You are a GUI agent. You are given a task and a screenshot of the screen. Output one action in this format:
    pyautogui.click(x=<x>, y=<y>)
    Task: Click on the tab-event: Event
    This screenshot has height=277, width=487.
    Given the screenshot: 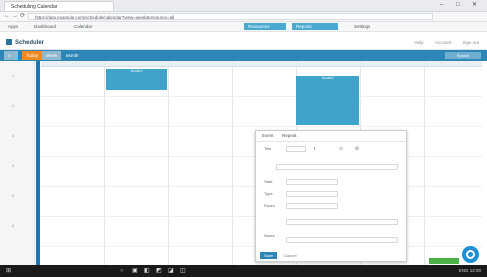 What is the action you would take?
    pyautogui.click(x=268, y=136)
    